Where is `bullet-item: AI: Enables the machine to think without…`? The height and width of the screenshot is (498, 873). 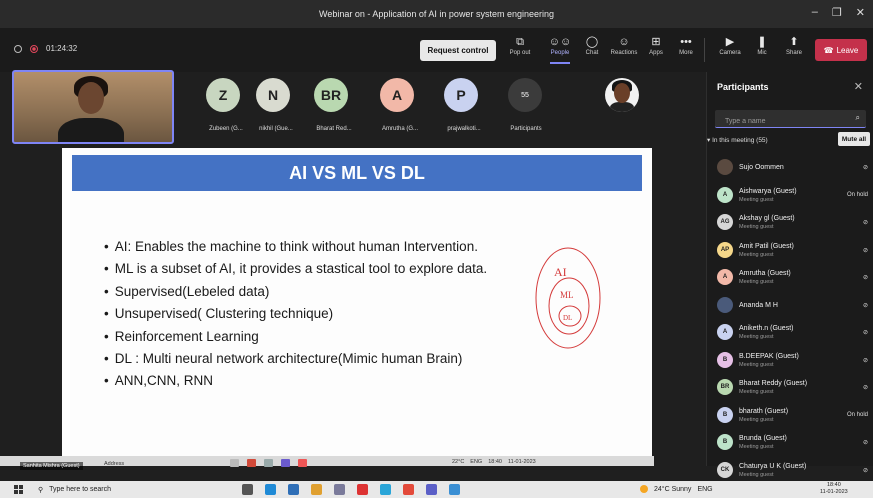 bullet-item: AI: Enables the machine to think without… is located at coordinates (295, 247).